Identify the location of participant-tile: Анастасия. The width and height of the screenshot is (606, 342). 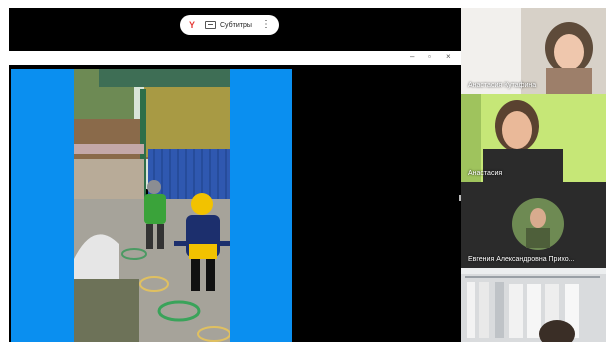
(533, 138).